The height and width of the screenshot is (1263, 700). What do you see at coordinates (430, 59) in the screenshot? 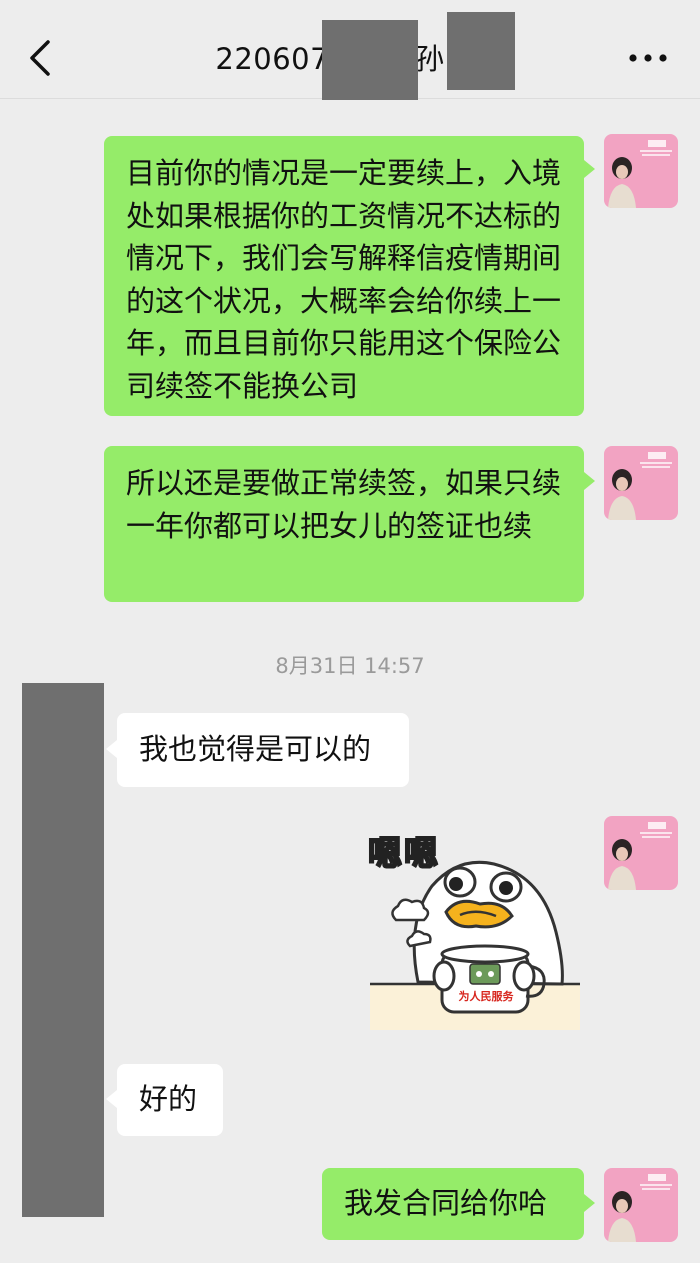
I see `chat-title-suffix: 孙` at bounding box center [430, 59].